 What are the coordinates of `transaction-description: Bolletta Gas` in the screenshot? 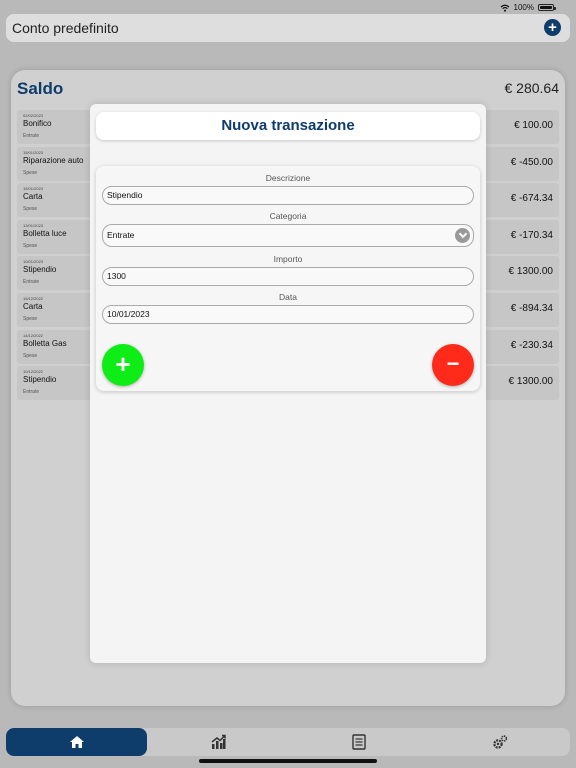 It's located at (45, 343).